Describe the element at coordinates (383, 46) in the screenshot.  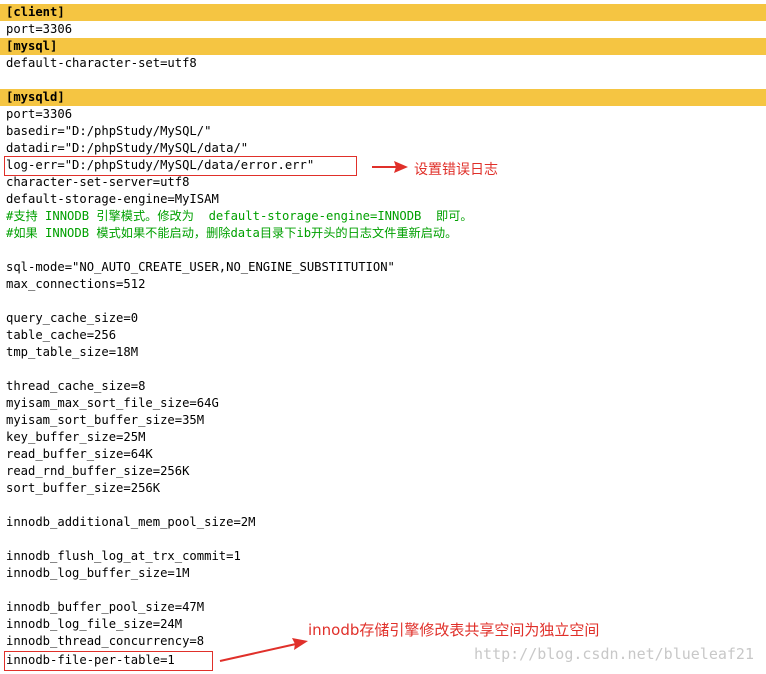
I see `section-mysql: [mysql]` at that location.